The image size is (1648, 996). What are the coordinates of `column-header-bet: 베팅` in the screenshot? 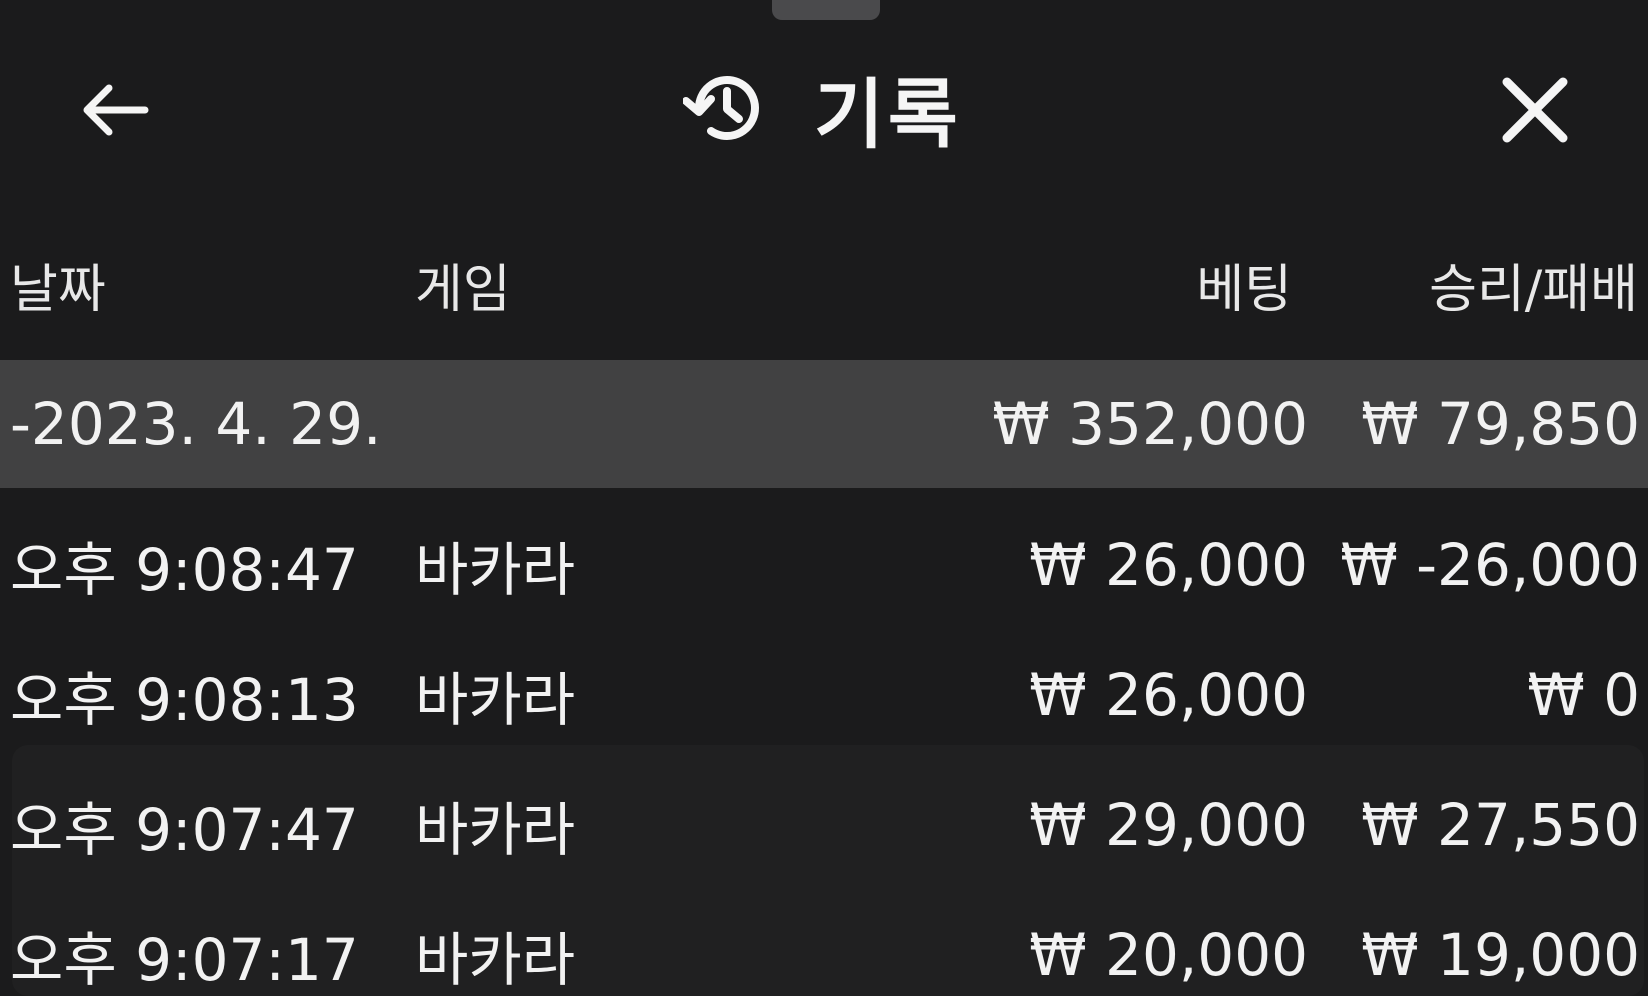 It's located at (1244, 290).